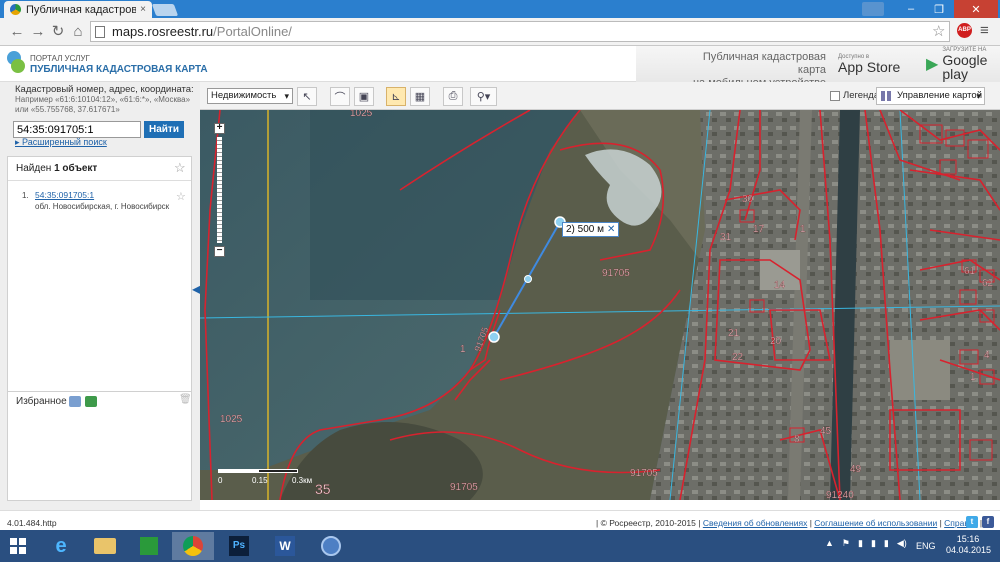 The width and height of the screenshot is (1000, 562). I want to click on layer-select: Недвижимость, so click(250, 96).